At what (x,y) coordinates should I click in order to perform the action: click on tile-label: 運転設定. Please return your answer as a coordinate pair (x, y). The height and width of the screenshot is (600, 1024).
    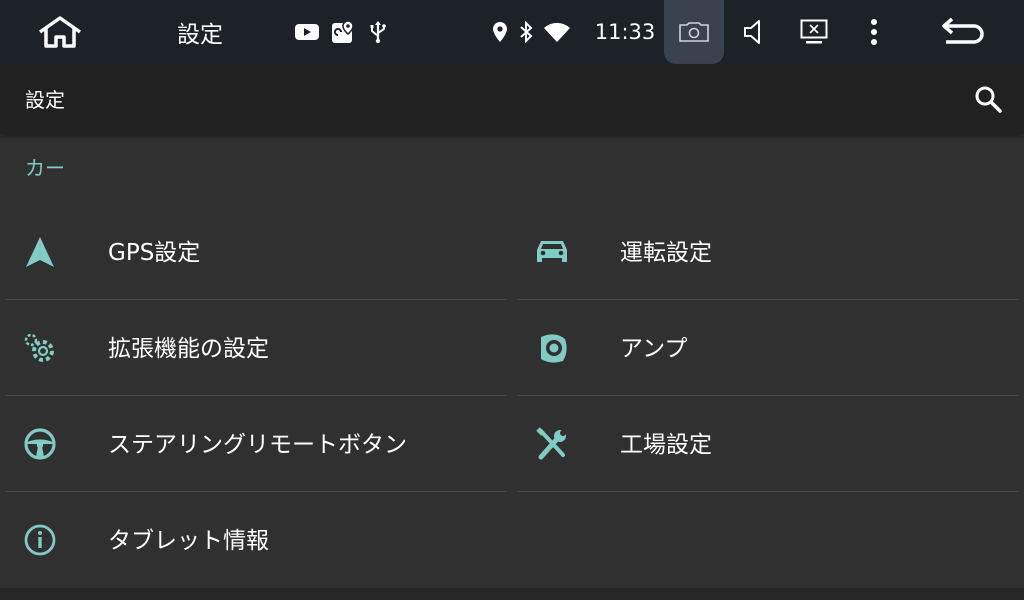
    Looking at the image, I should click on (666, 253).